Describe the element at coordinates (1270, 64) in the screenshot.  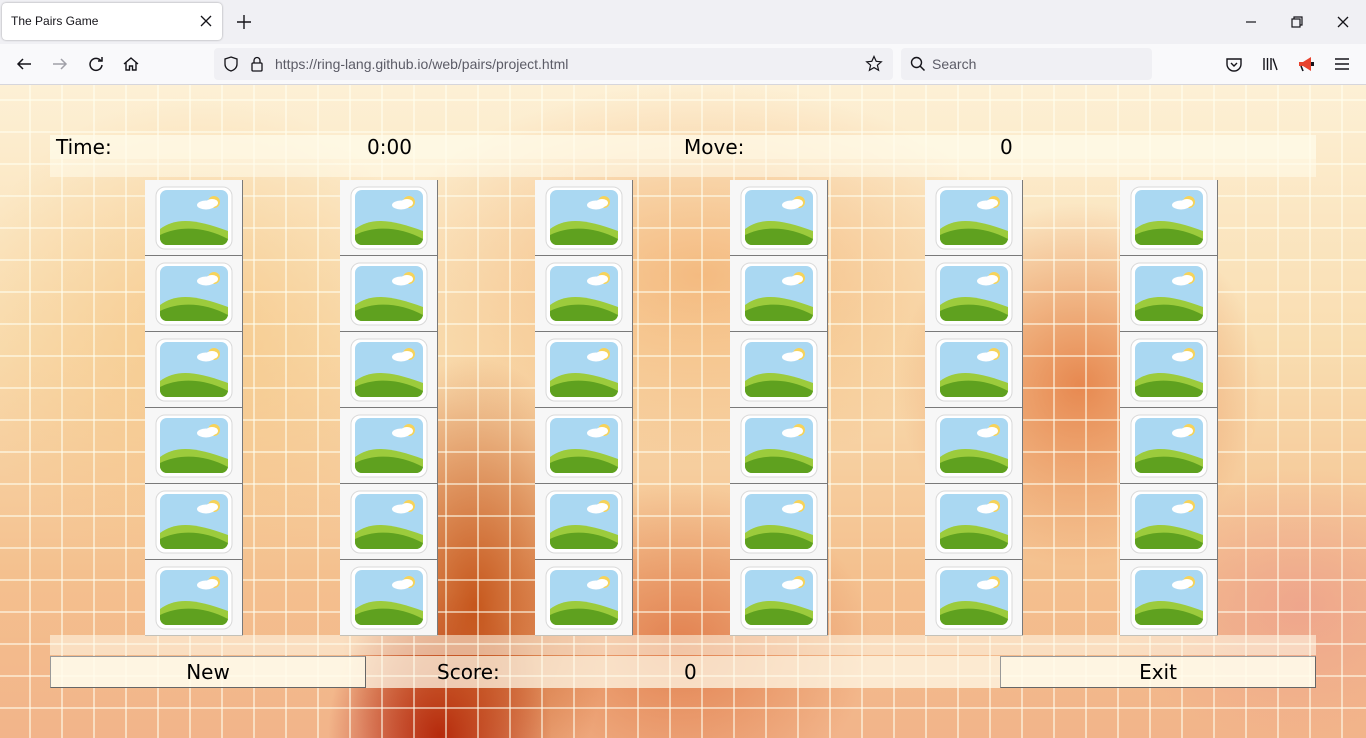
I see `library-icon` at that location.